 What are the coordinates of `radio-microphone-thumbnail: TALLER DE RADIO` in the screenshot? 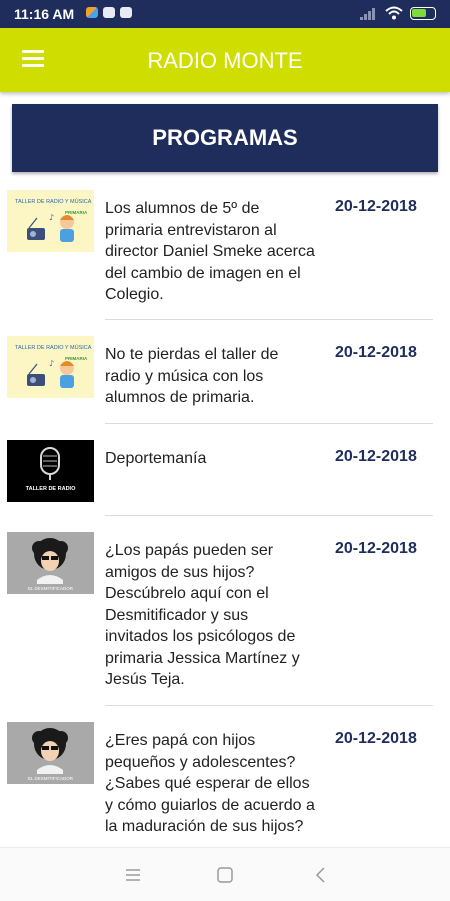 It's located at (50, 471).